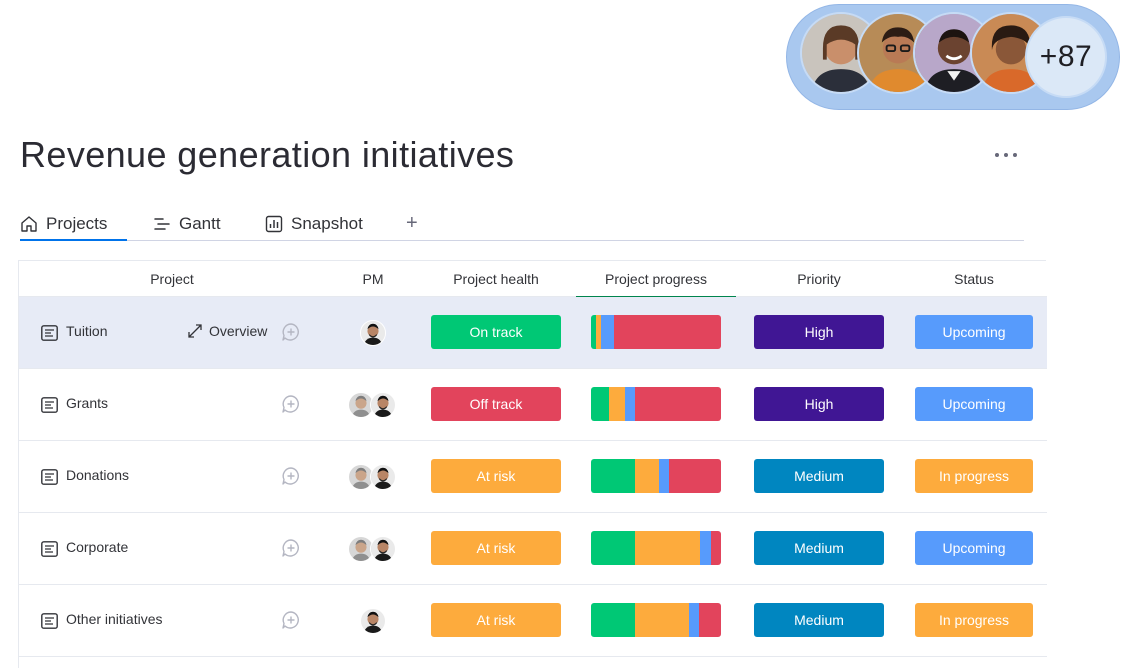  I want to click on tab-snapshot: Snapshot, so click(314, 224).